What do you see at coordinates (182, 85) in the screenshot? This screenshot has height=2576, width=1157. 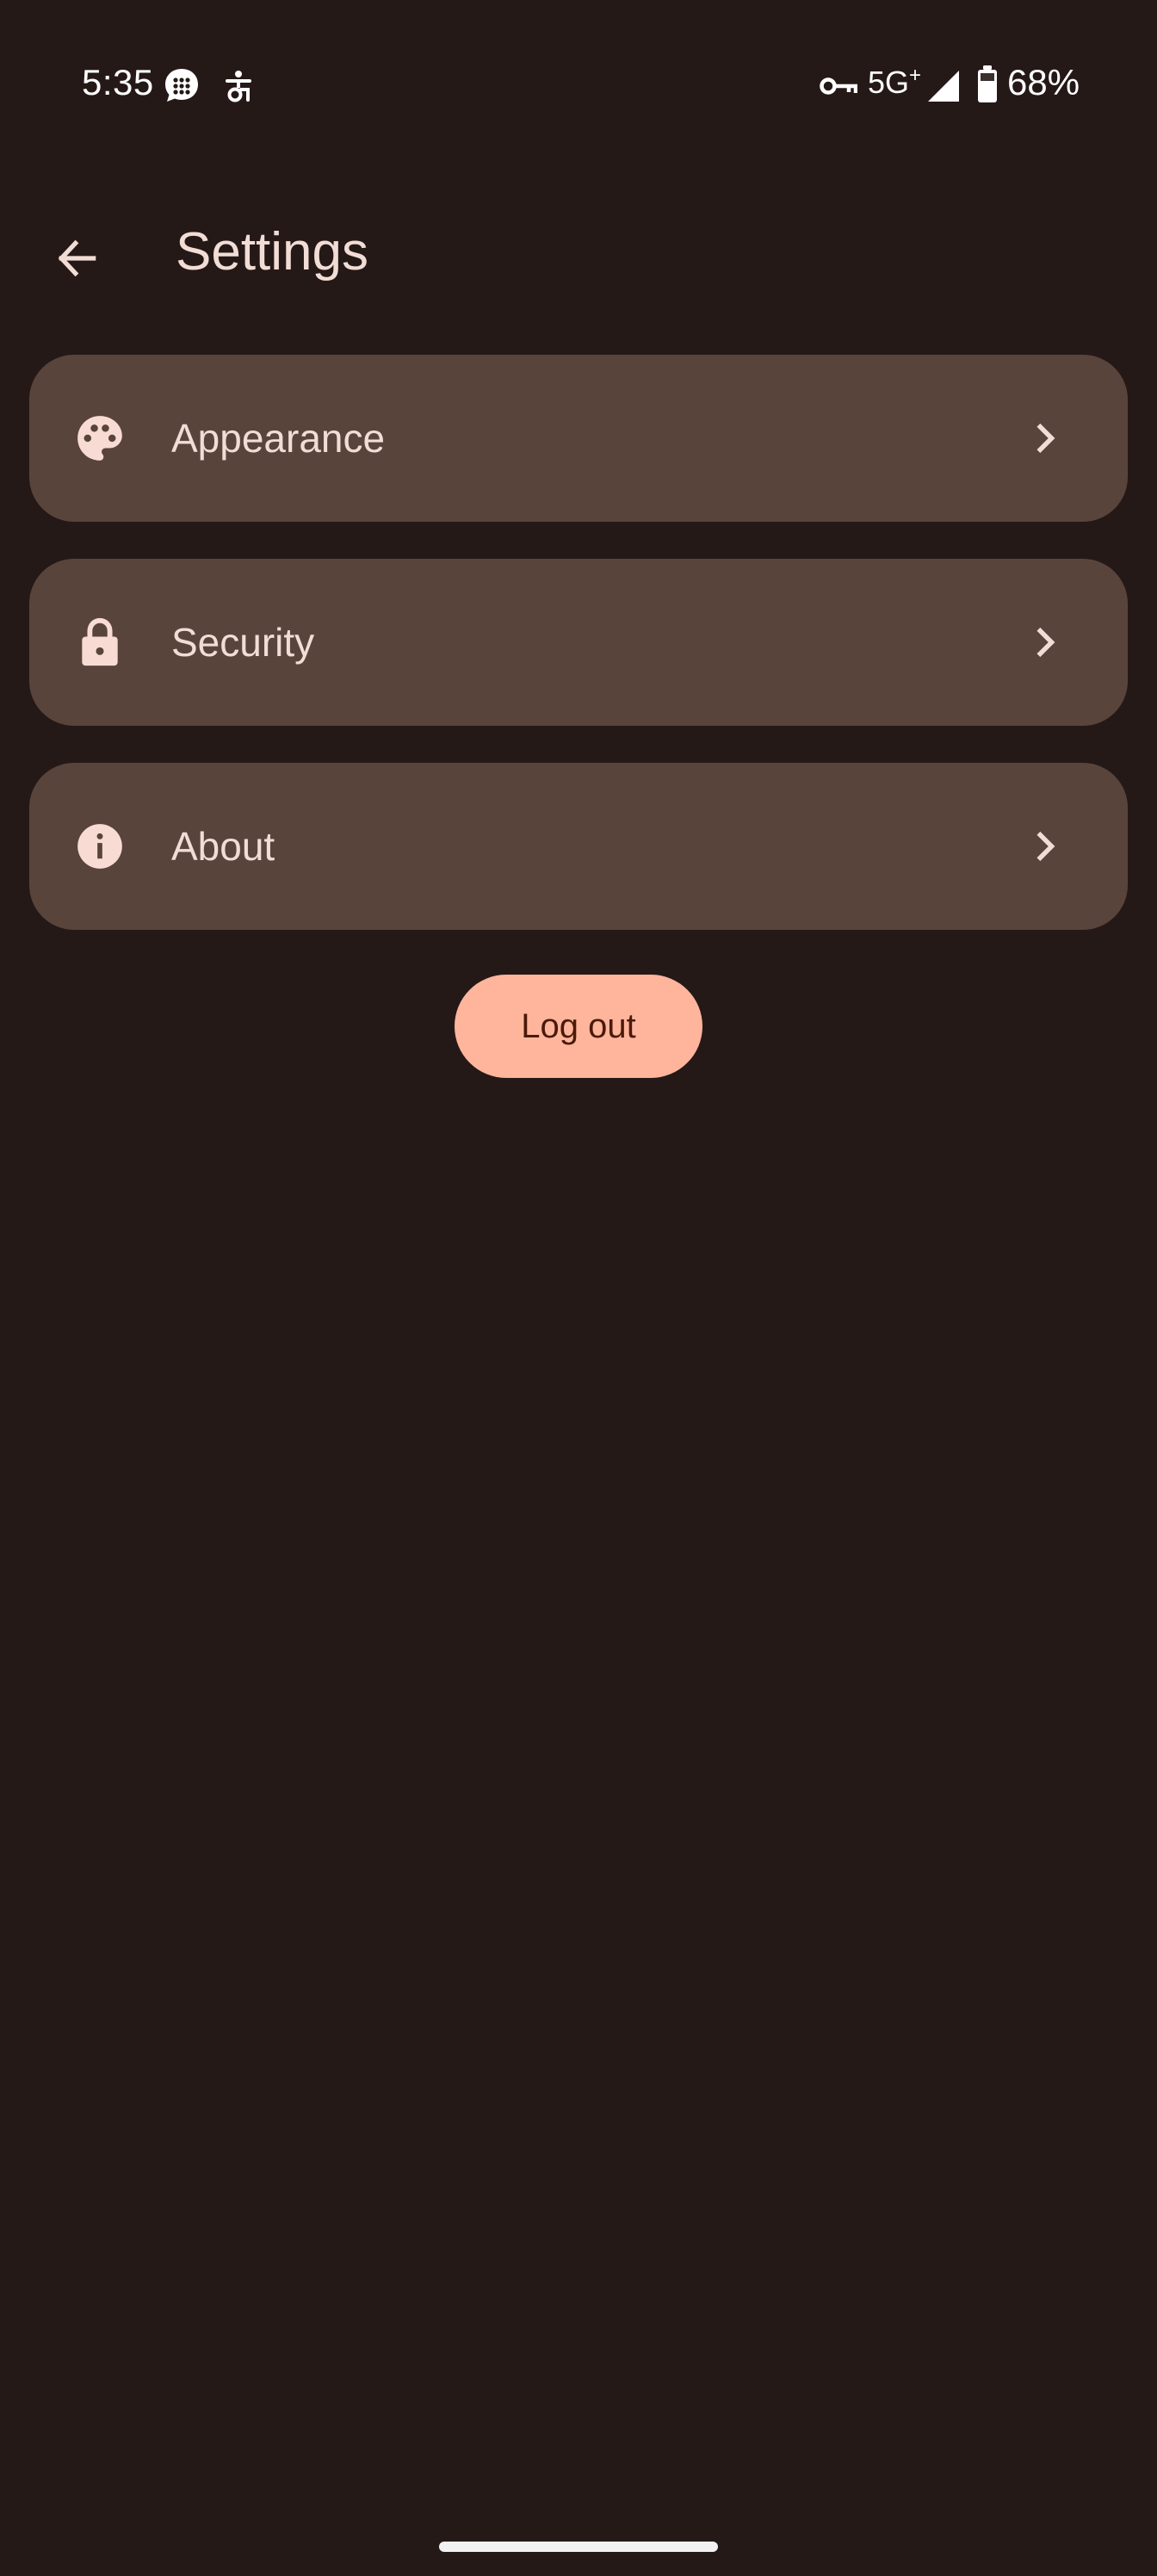 I see `messages-icon` at bounding box center [182, 85].